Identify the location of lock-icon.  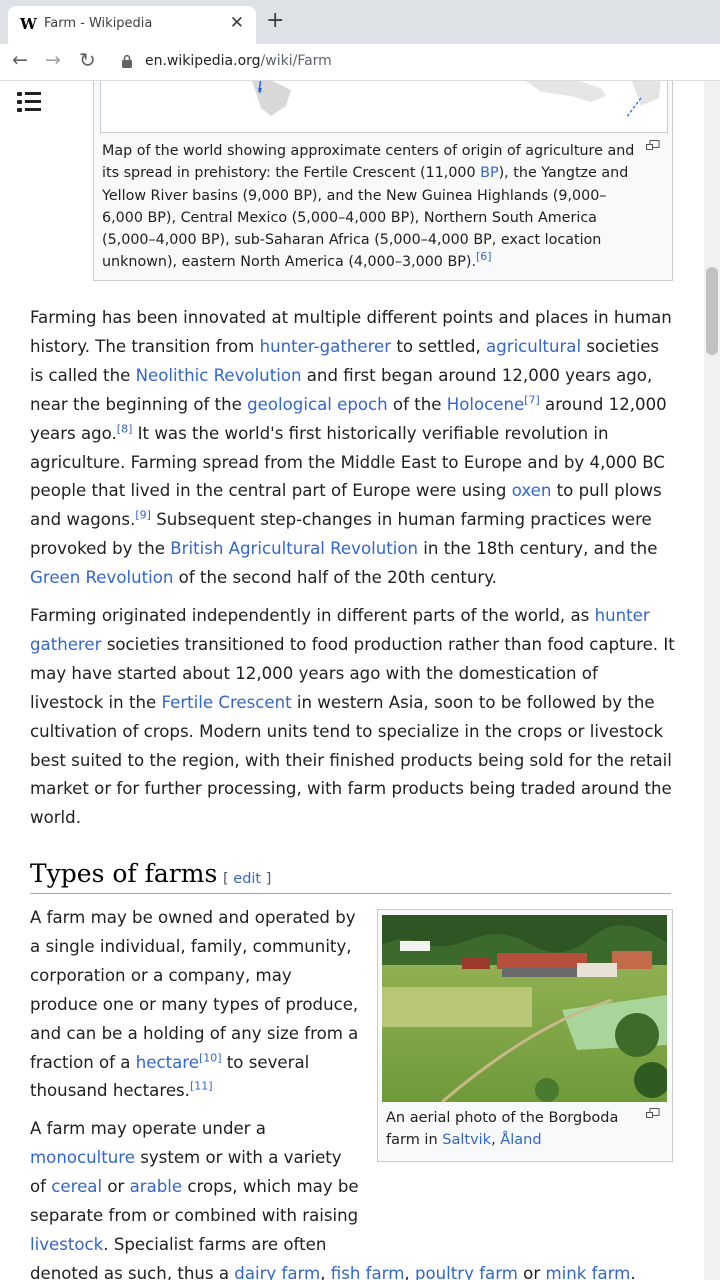
(127, 61).